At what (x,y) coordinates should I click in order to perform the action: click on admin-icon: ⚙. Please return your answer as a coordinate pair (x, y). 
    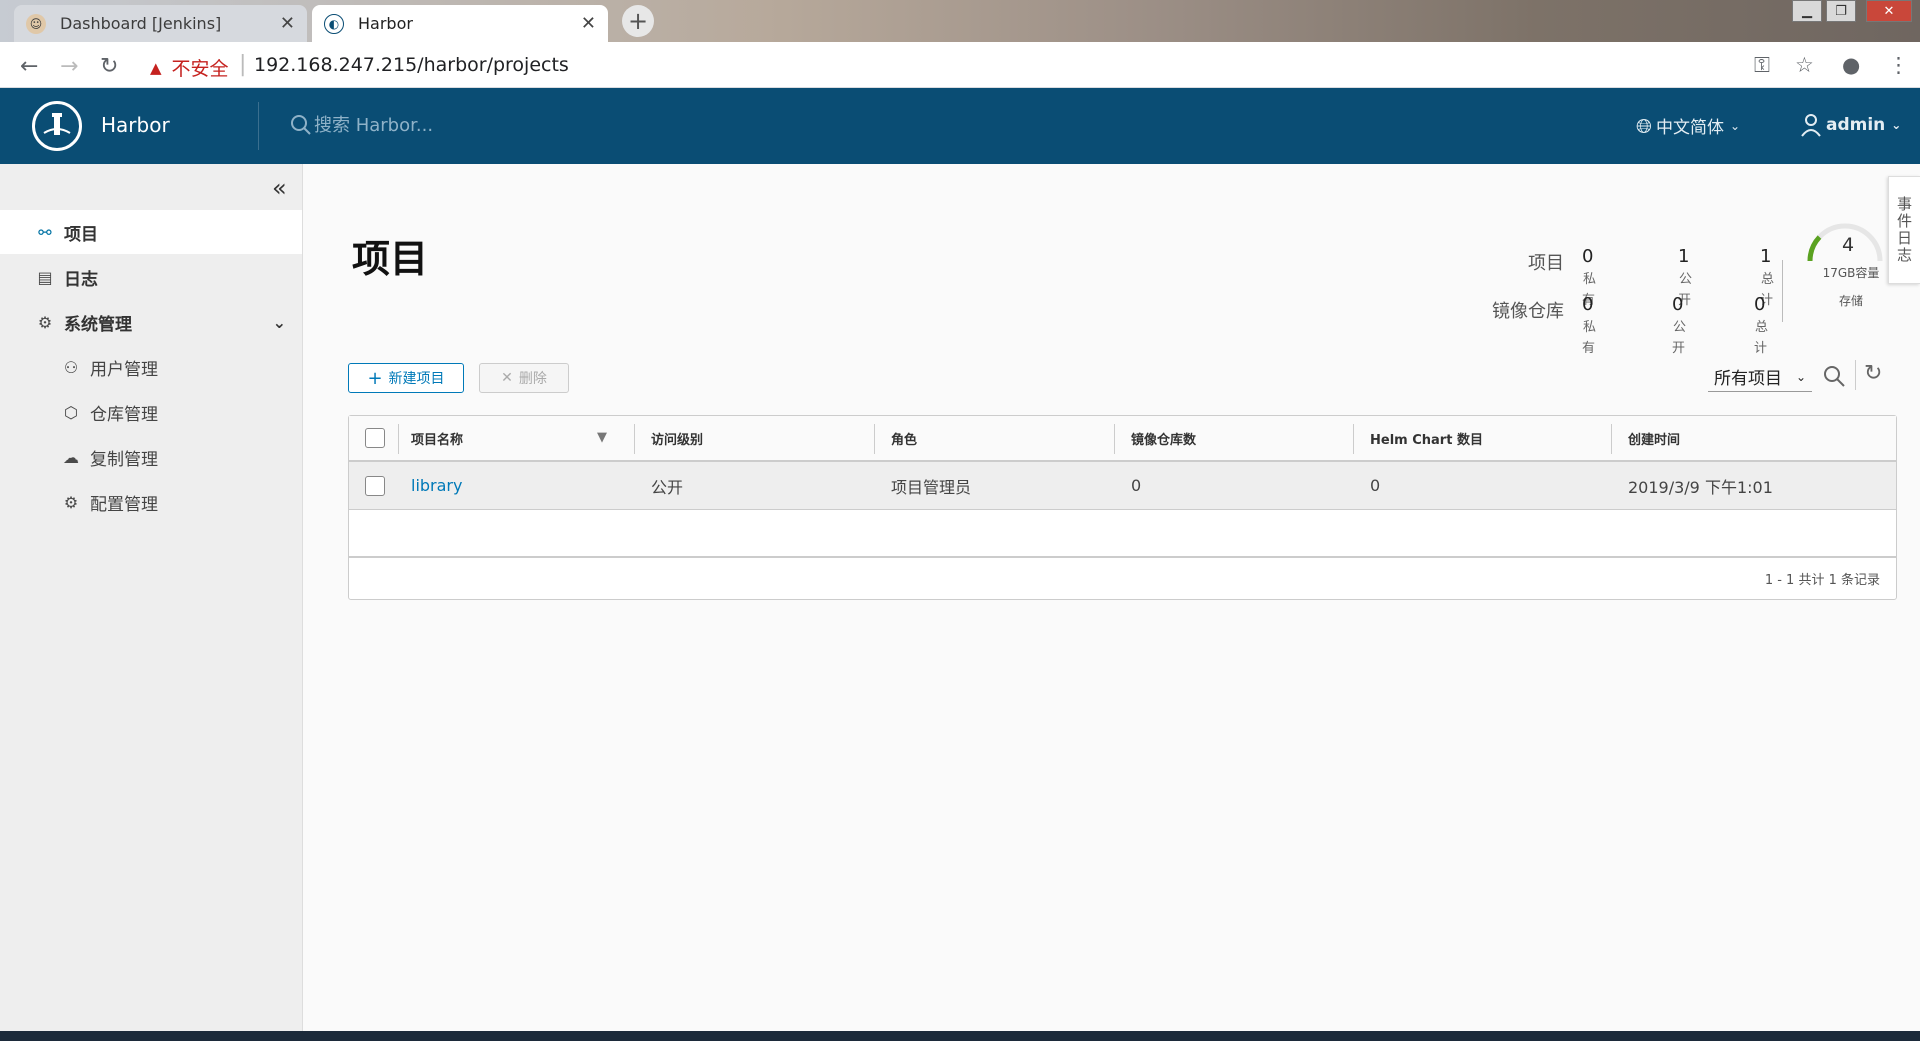
    Looking at the image, I should click on (45, 322).